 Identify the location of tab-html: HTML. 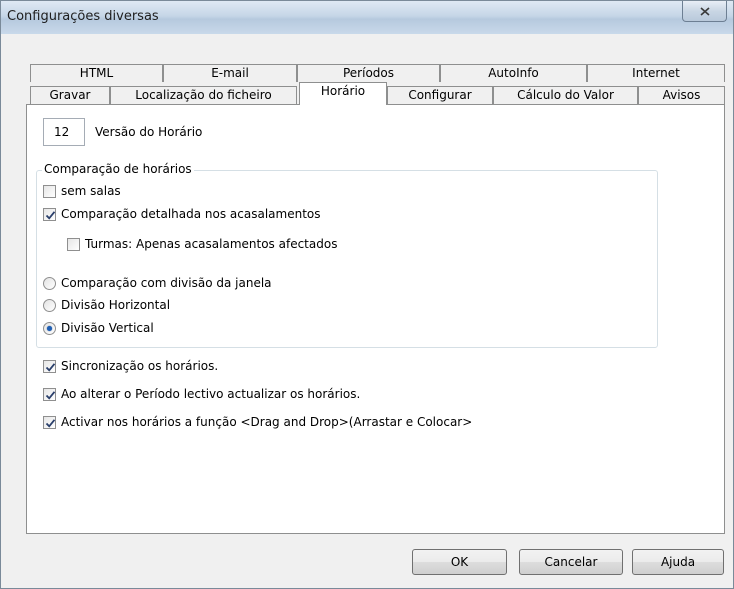
(96, 73).